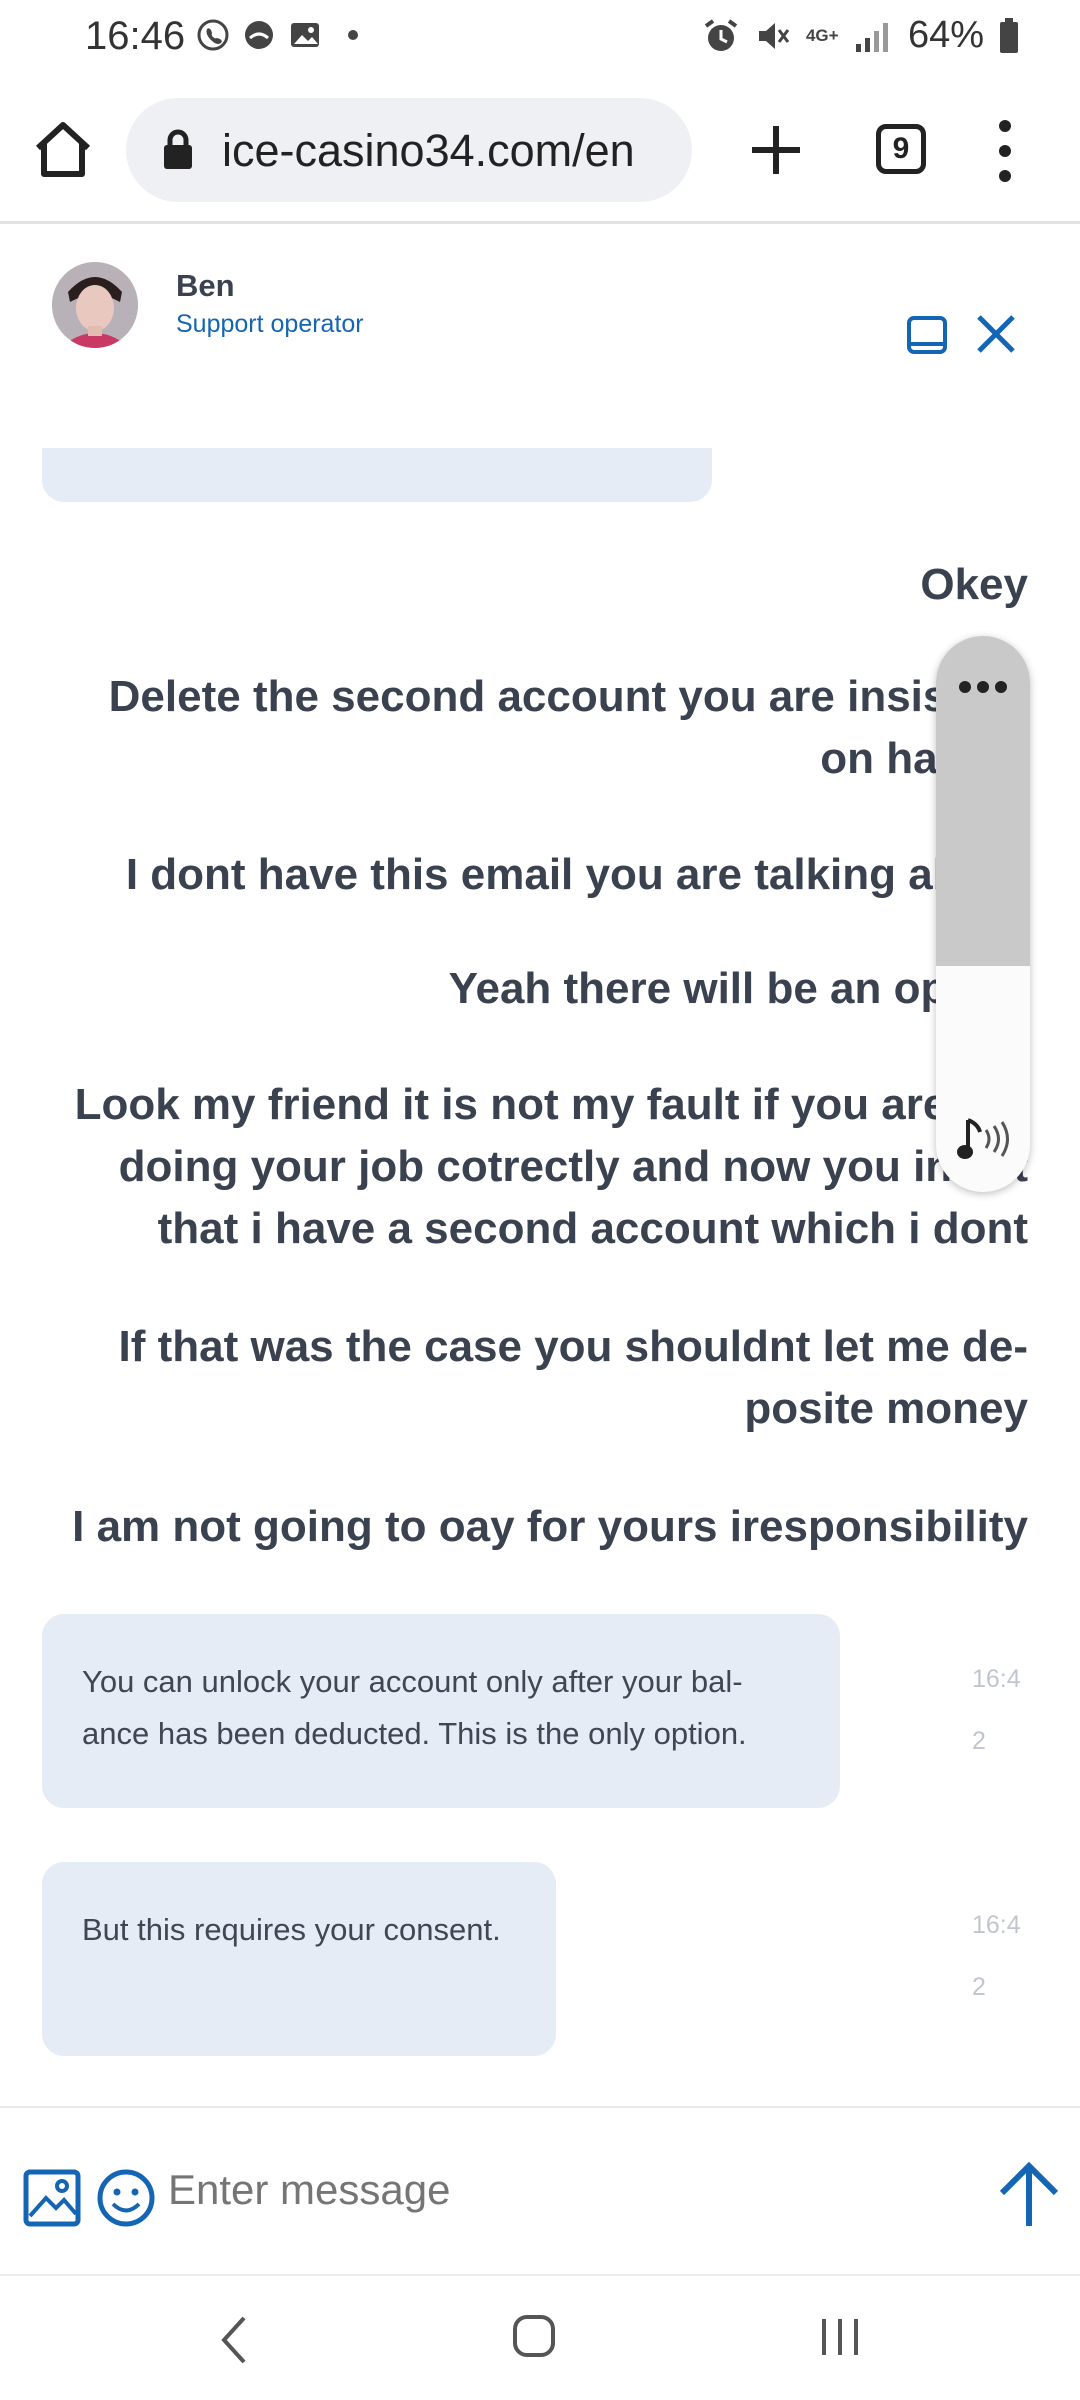 The width and height of the screenshot is (1080, 2400). What do you see at coordinates (63, 149) in the screenshot?
I see `home-button` at bounding box center [63, 149].